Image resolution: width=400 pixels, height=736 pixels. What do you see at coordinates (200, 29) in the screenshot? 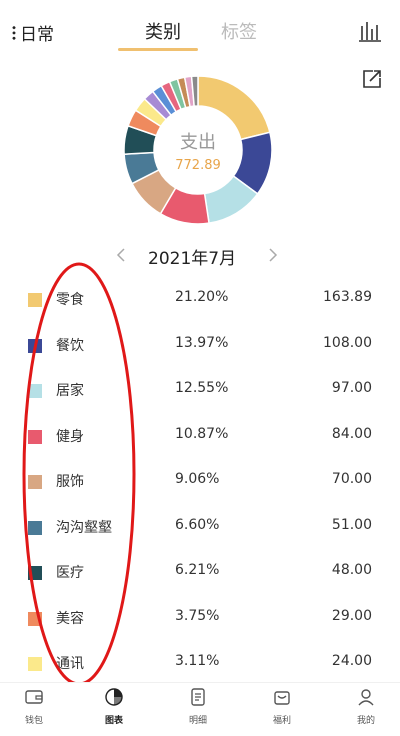
I see `top-bar: 日常 类别 标签` at bounding box center [200, 29].